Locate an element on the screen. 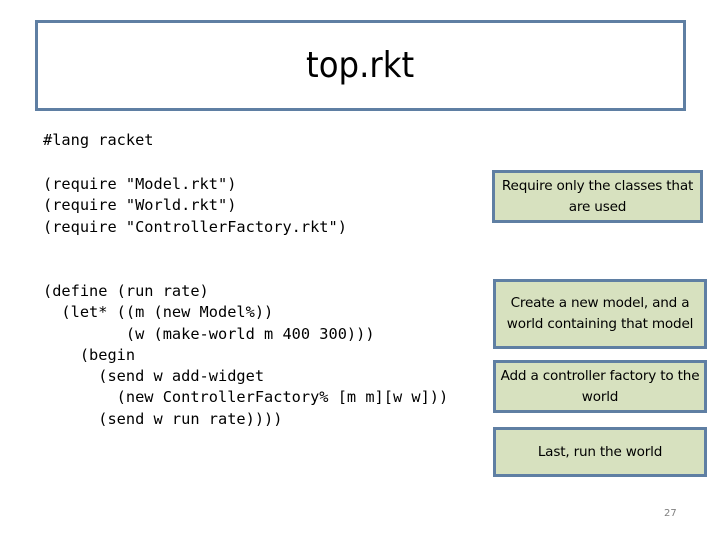  code-line: (w (make-world m 400 300))) is located at coordinates (209, 333).